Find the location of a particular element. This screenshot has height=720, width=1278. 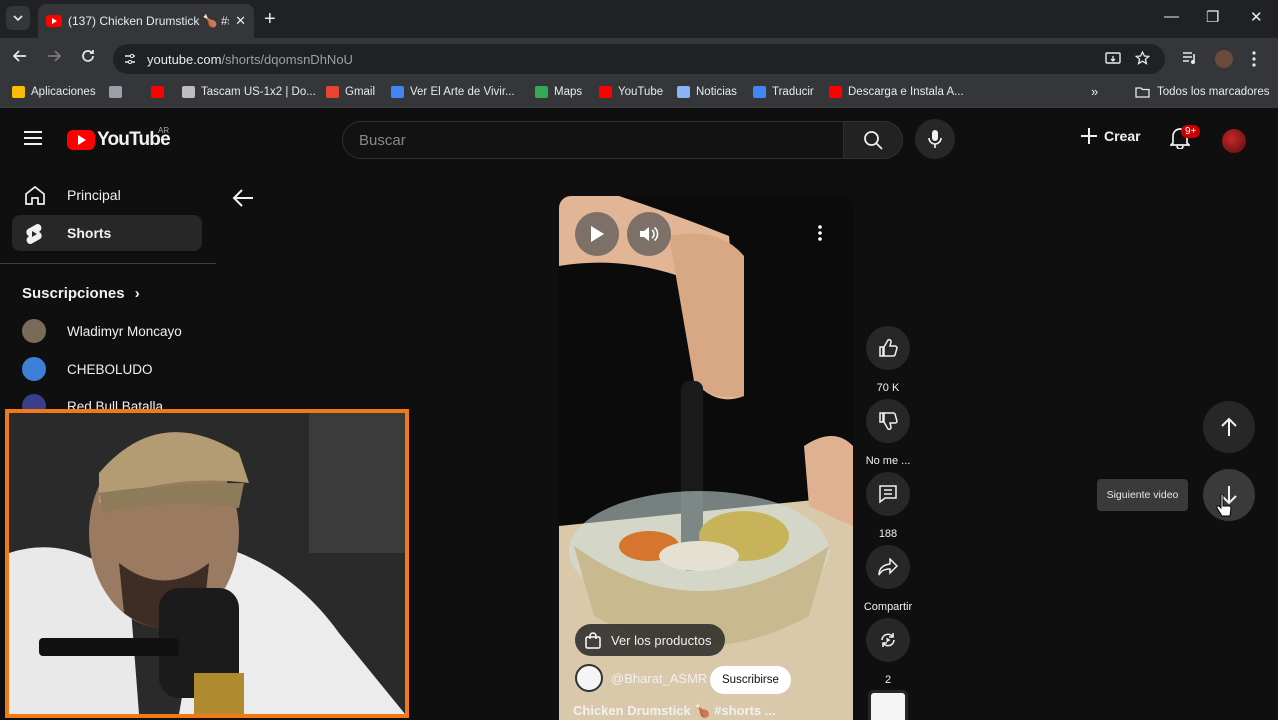

remix-count: 2 is located at coordinates (888, 680).